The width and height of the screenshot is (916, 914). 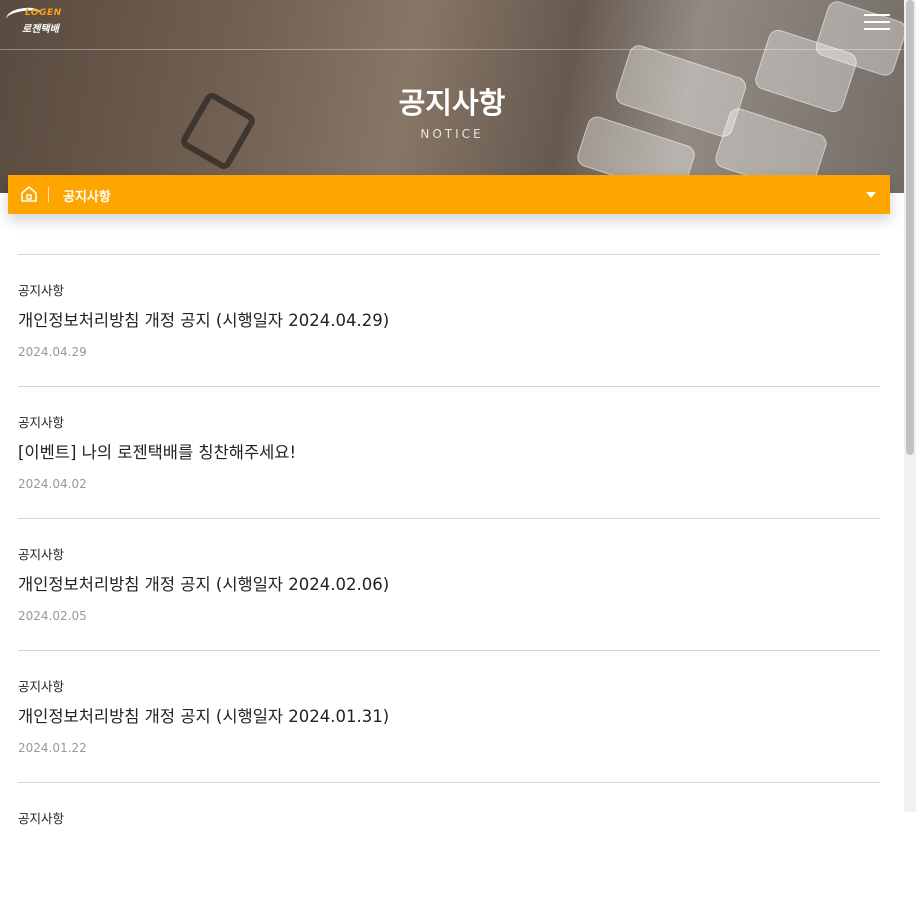 I want to click on page-subtitle: NOTICE, so click(x=452, y=134).